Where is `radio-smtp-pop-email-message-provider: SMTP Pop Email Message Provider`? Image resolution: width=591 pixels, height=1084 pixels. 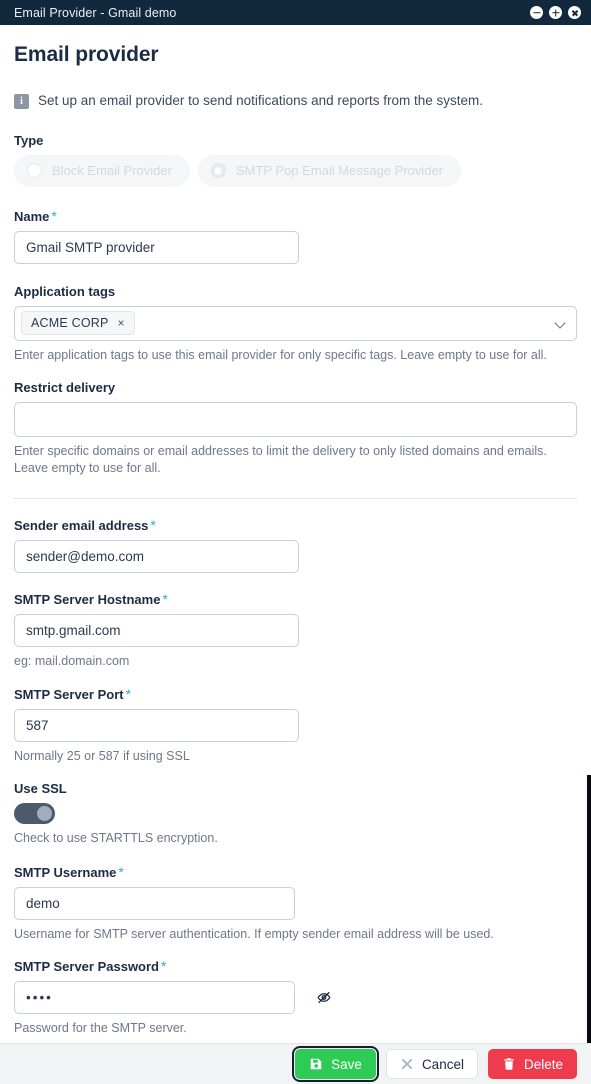 radio-smtp-pop-email-message-provider: SMTP Pop Email Message Provider is located at coordinates (329, 170).